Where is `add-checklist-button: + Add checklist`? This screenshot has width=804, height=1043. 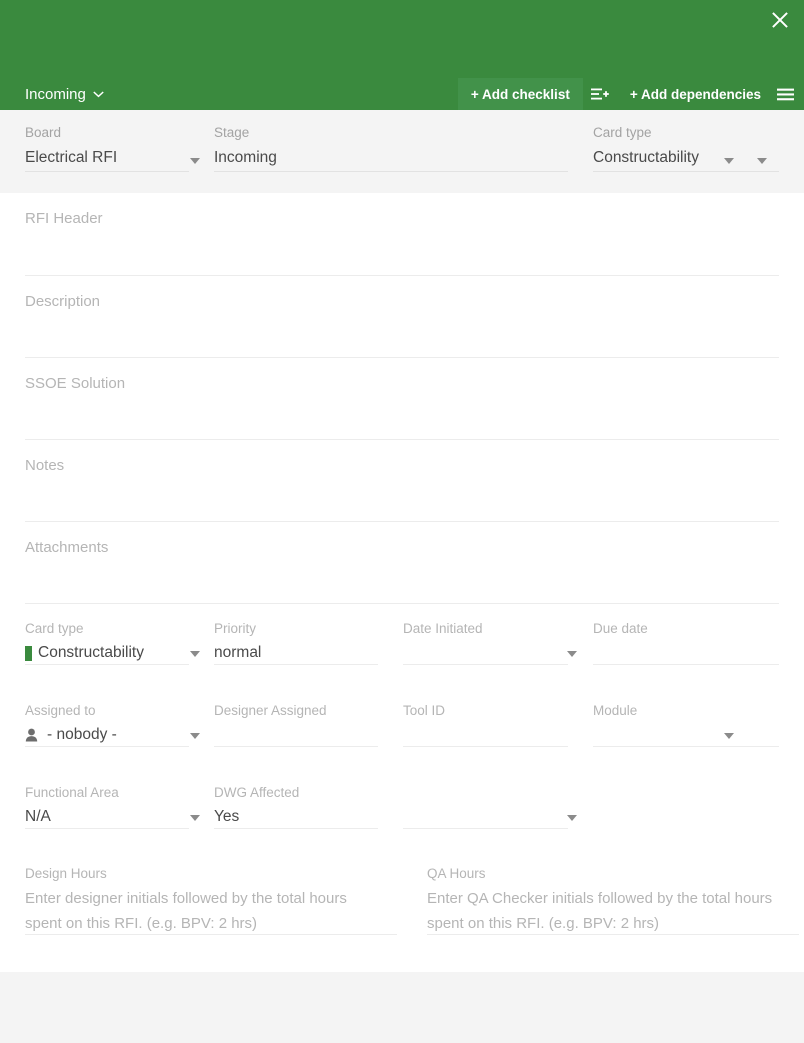
add-checklist-button: + Add checklist is located at coordinates (520, 94).